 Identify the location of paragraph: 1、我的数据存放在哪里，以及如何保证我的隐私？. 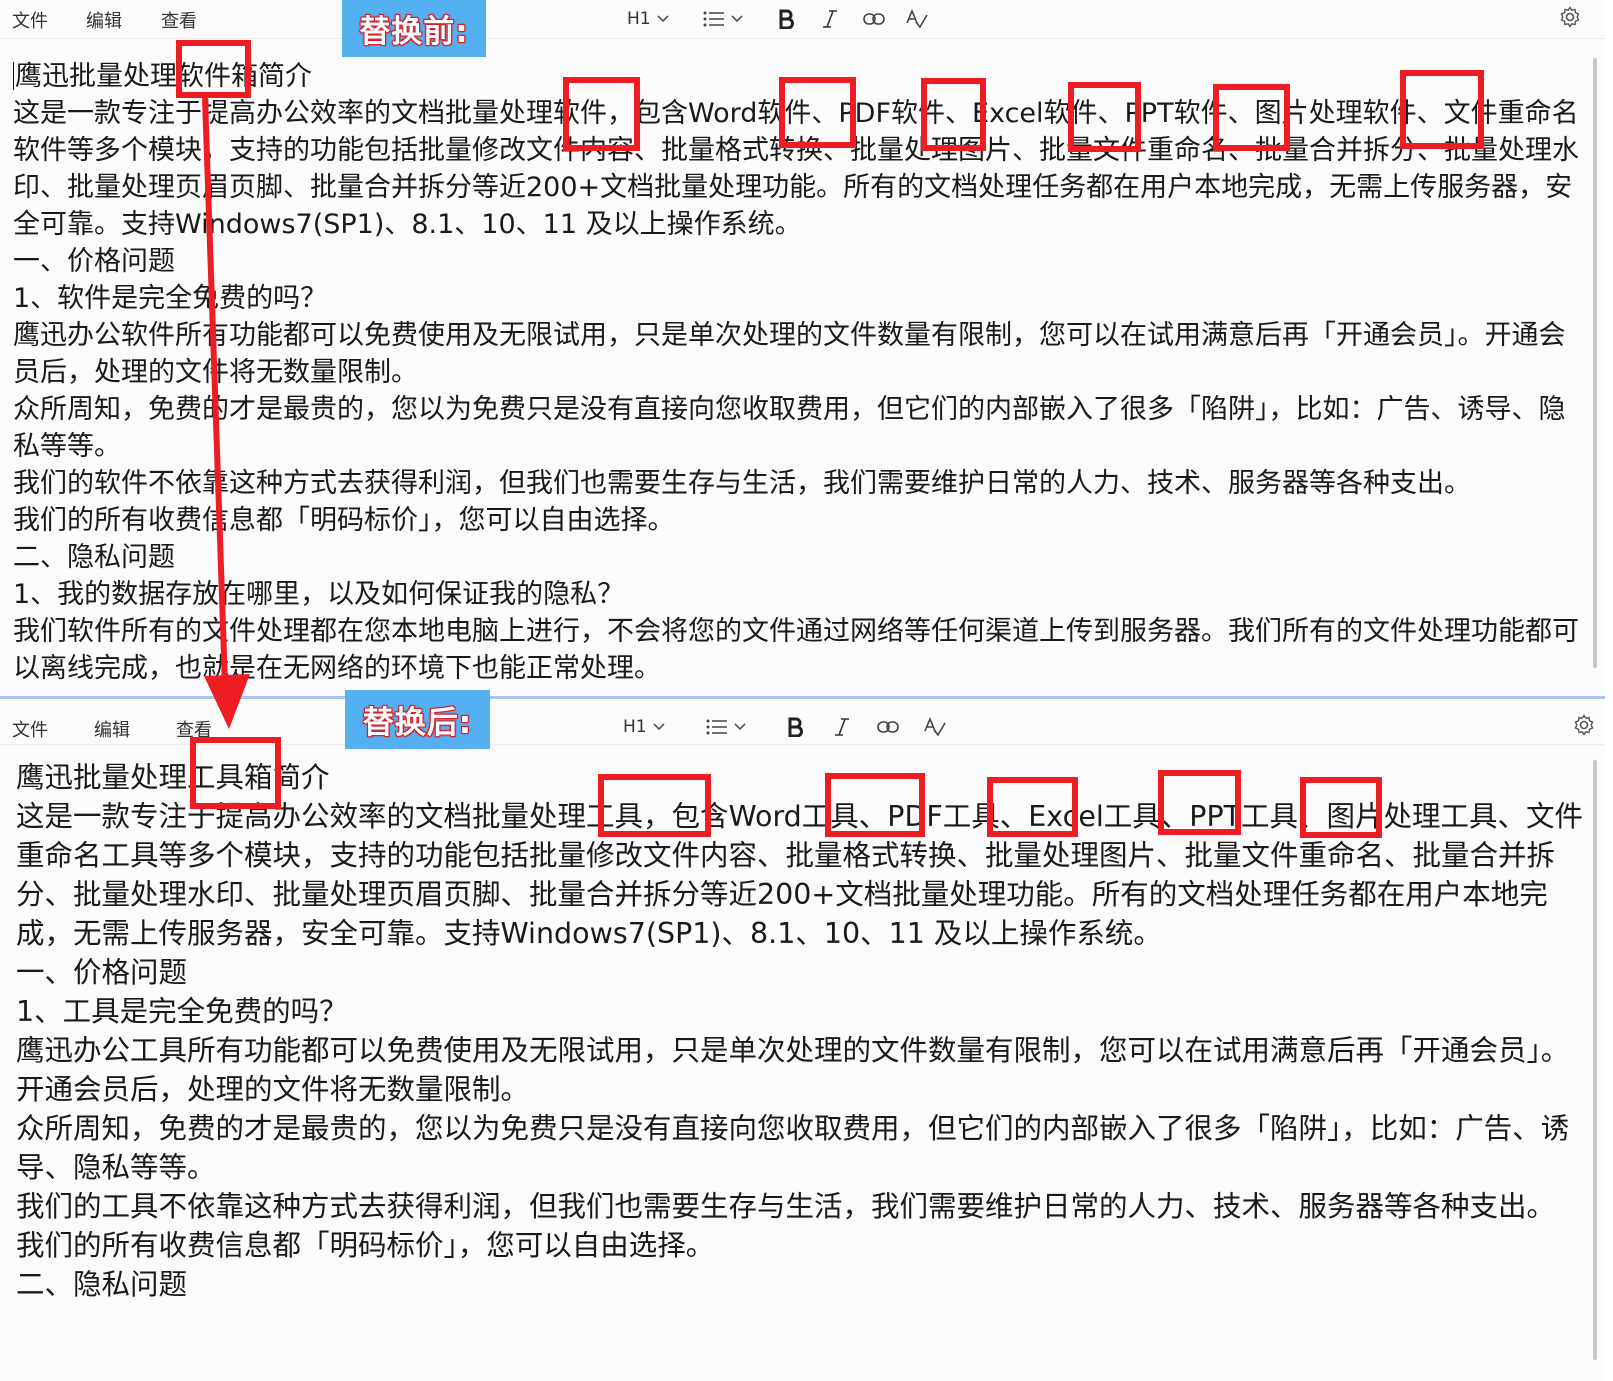
(319, 594).